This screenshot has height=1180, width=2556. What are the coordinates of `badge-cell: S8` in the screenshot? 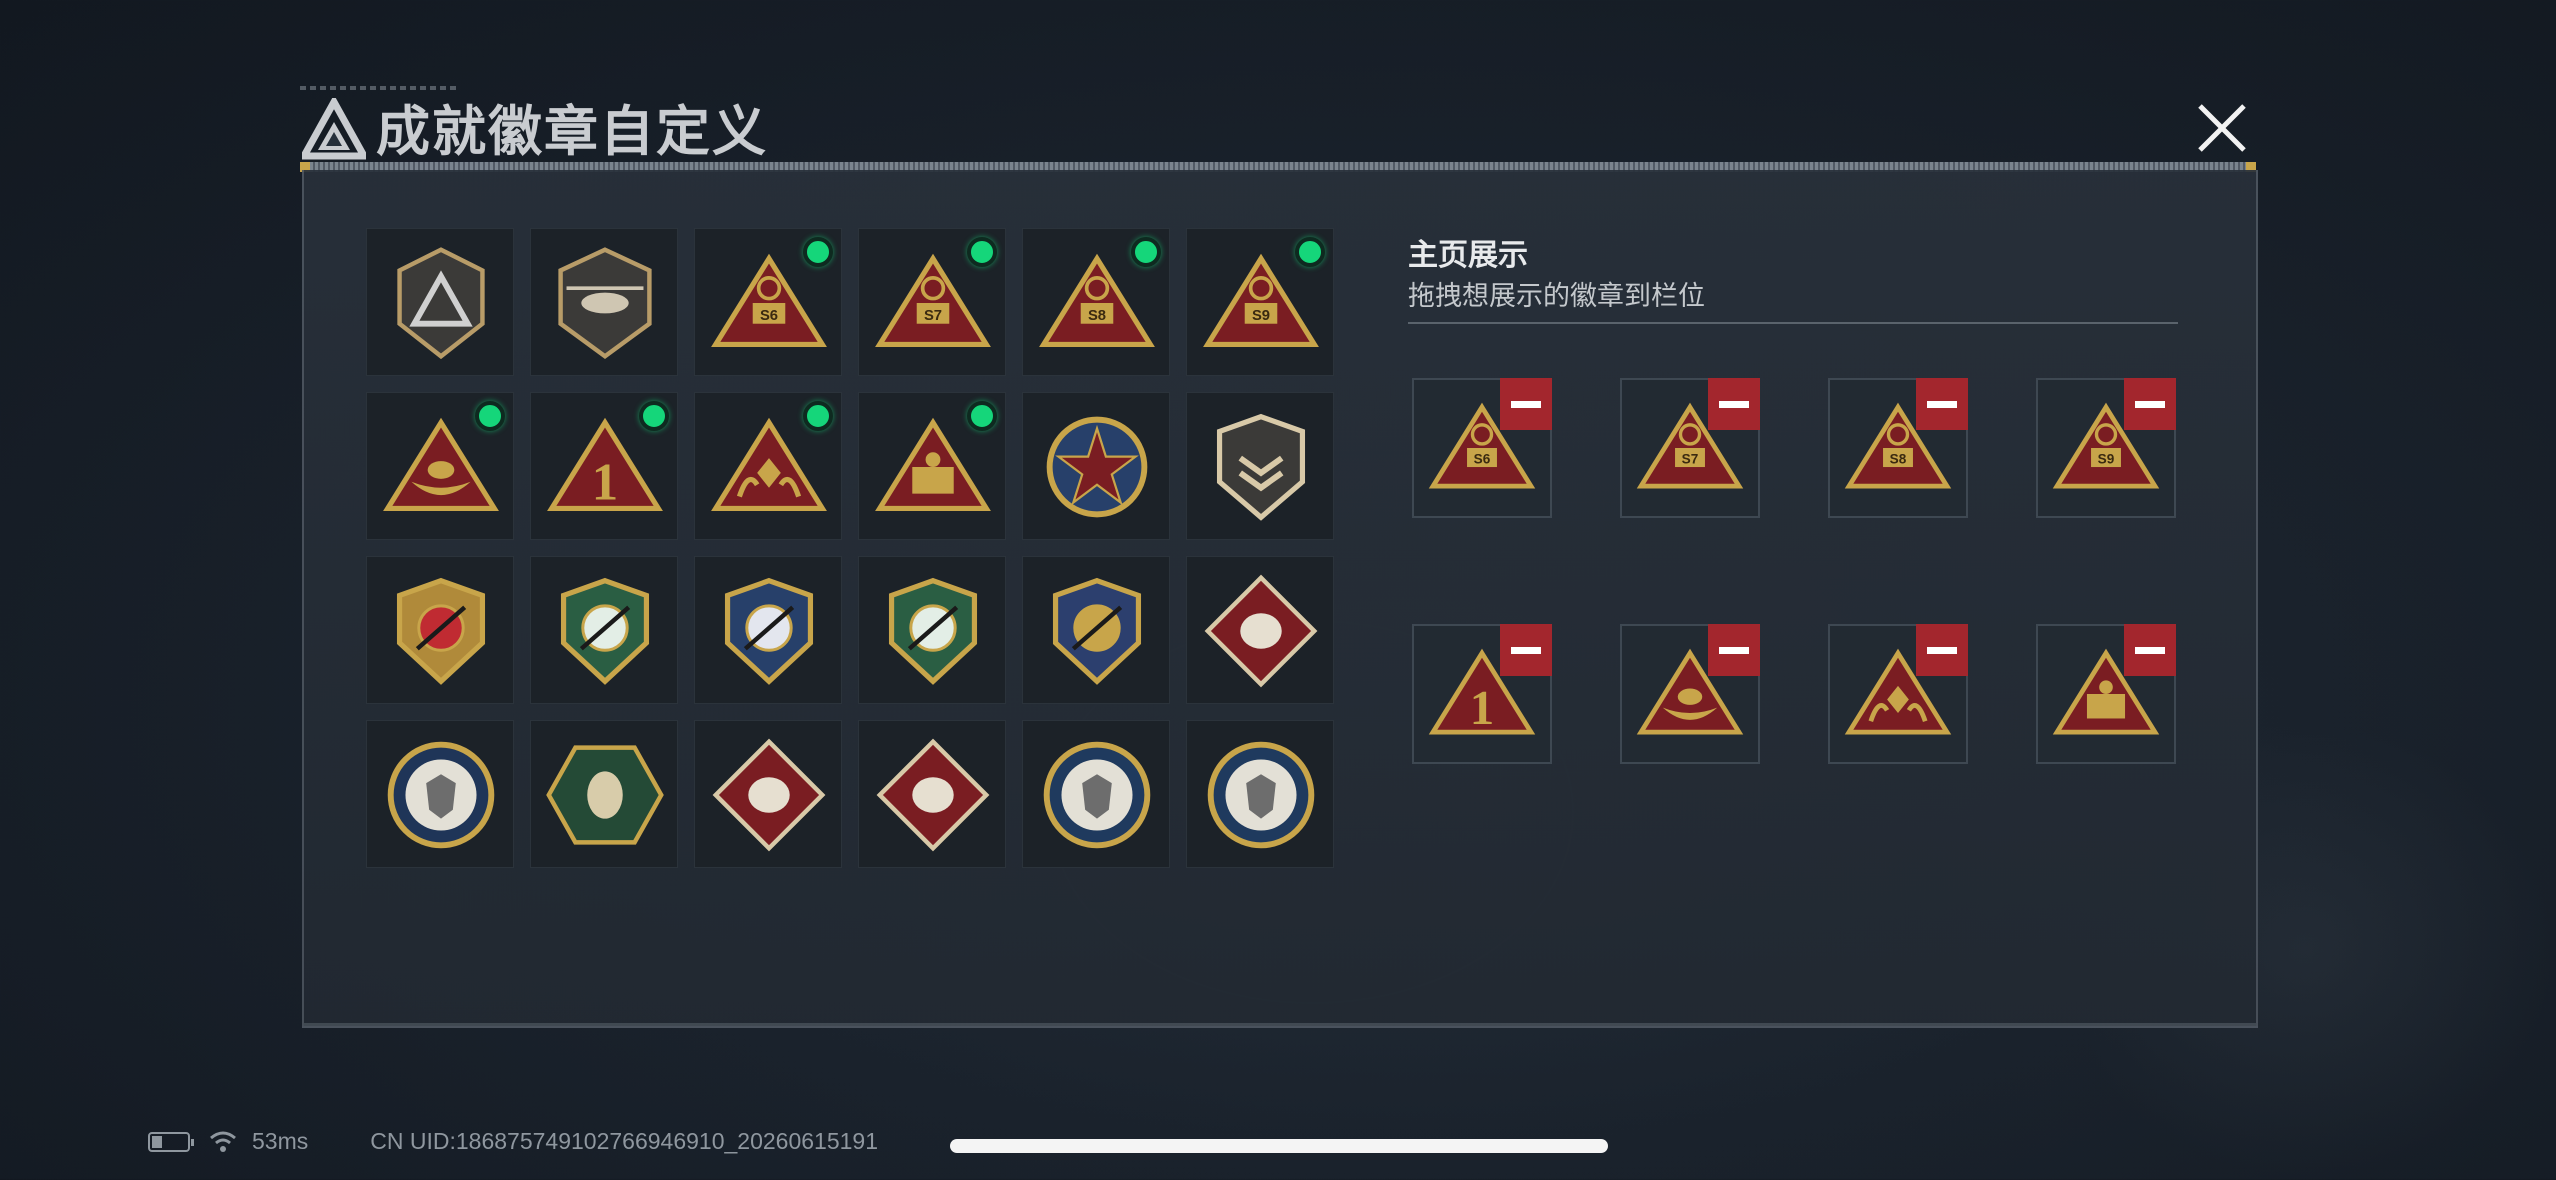 It's located at (1096, 302).